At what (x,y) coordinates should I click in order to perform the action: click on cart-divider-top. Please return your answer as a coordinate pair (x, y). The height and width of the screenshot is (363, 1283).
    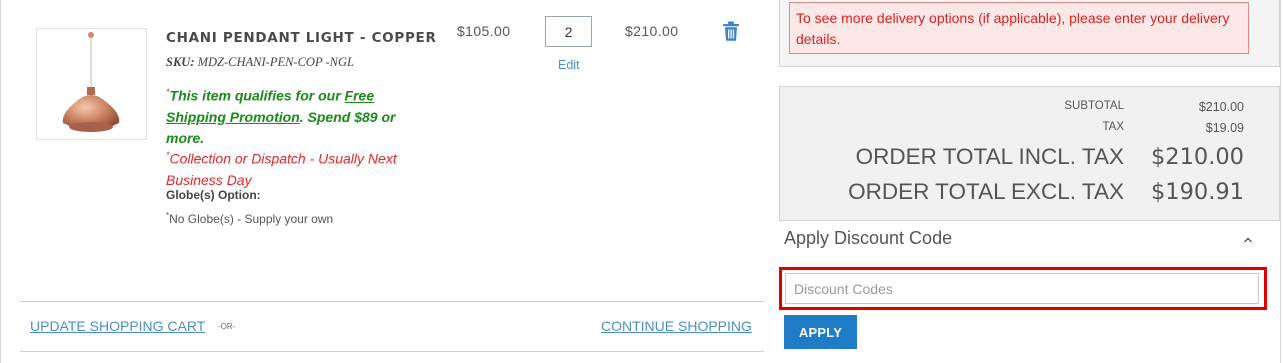
    Looking at the image, I should click on (392, 301).